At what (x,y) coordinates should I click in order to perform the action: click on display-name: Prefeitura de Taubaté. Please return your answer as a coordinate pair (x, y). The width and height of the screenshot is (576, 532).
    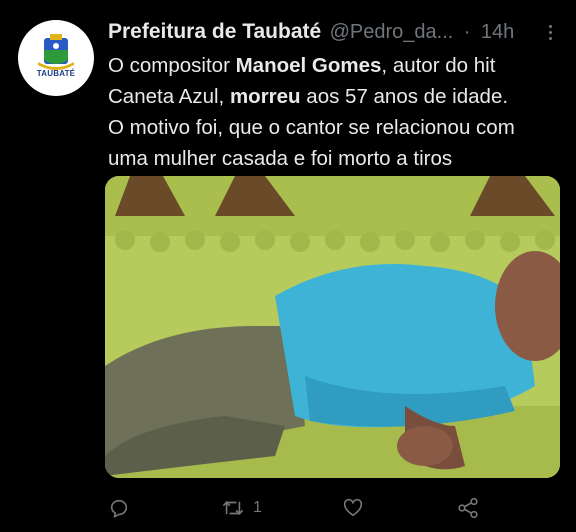
    Looking at the image, I should click on (214, 31).